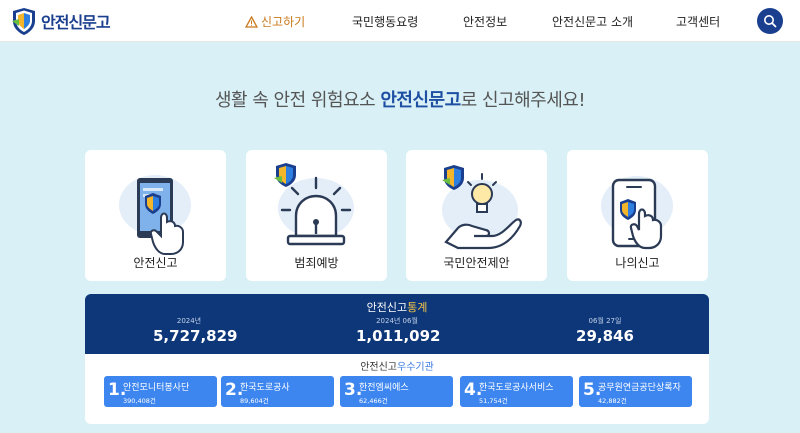 The image size is (800, 433). I want to click on org-item: 2. 한국도로공사 89,604건, so click(277, 391).